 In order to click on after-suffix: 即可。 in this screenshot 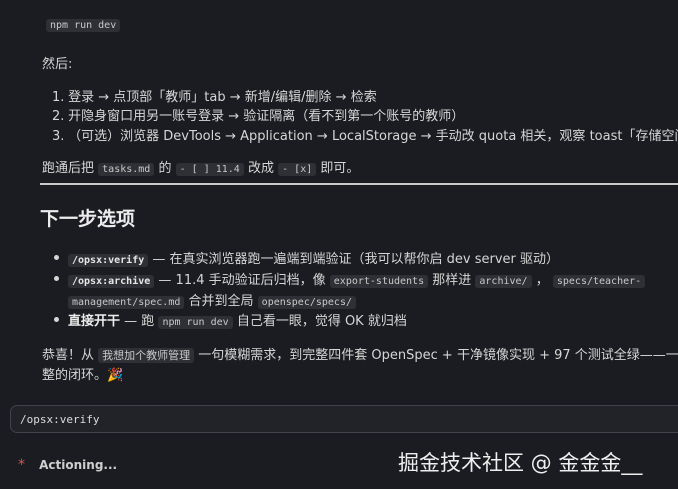, I will do `click(340, 168)`.